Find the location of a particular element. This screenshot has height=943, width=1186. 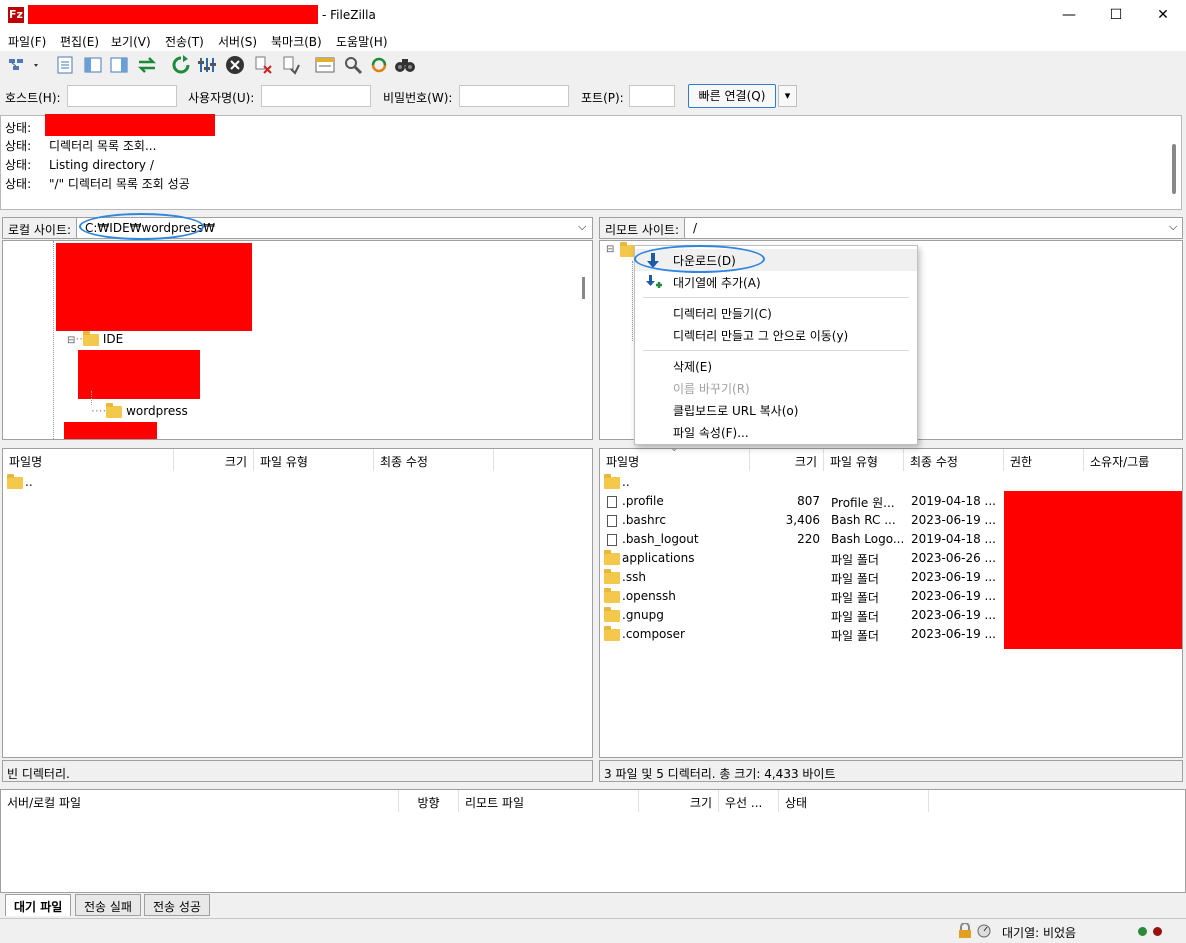

file-size: 3,406 is located at coordinates (802, 520).